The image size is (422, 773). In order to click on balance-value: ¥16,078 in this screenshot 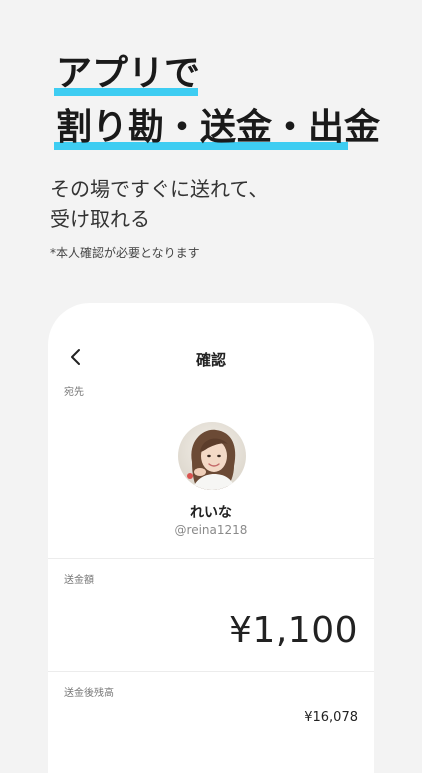, I will do `click(331, 717)`.